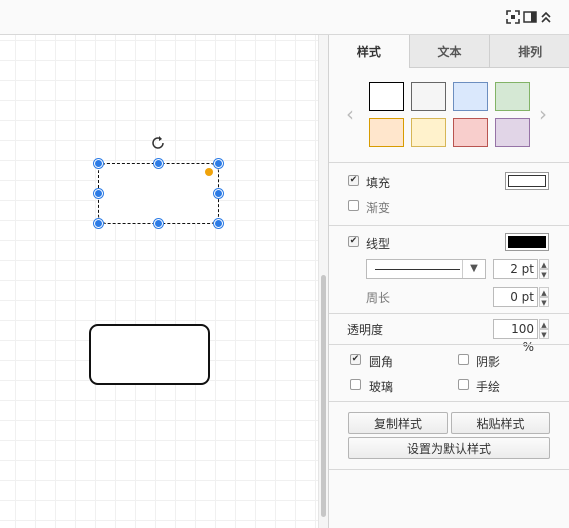 The width and height of the screenshot is (569, 528). Describe the element at coordinates (353, 205) in the screenshot. I see `gradient-checkbox` at that location.